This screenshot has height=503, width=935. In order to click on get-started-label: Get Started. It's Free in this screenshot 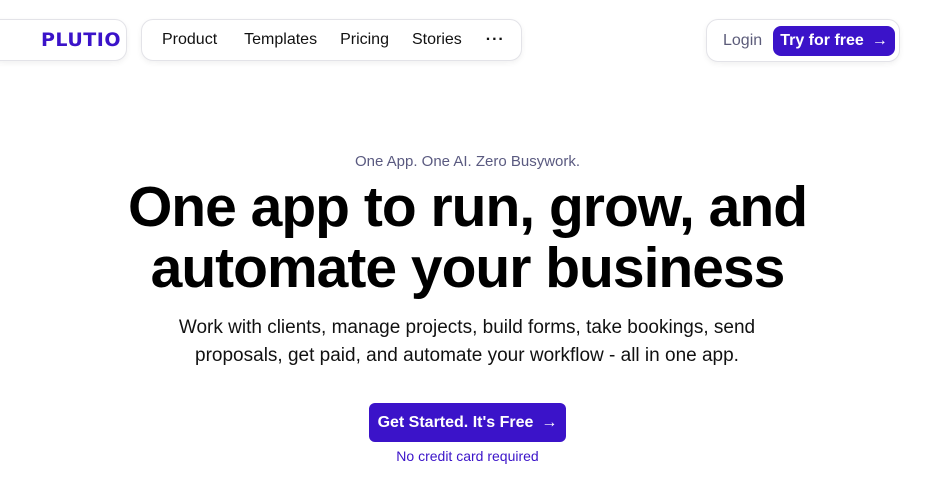, I will do `click(455, 422)`.